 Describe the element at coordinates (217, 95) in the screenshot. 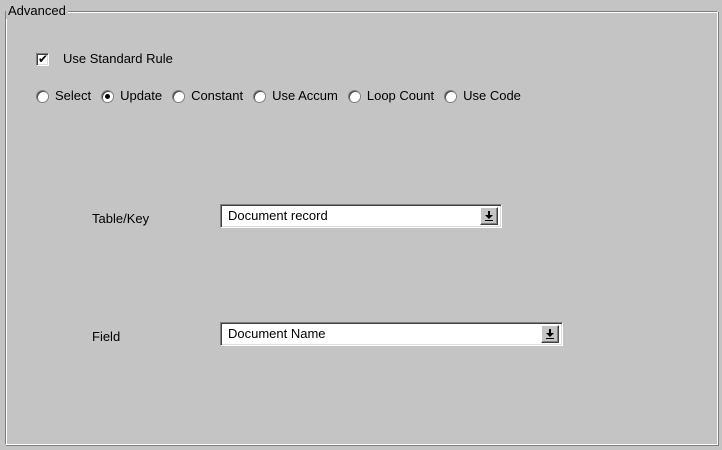

I see `radio-label: Constant` at that location.